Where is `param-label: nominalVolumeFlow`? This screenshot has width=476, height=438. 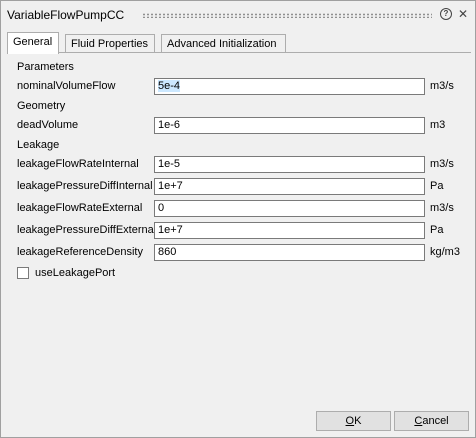 param-label: nominalVolumeFlow is located at coordinates (66, 86).